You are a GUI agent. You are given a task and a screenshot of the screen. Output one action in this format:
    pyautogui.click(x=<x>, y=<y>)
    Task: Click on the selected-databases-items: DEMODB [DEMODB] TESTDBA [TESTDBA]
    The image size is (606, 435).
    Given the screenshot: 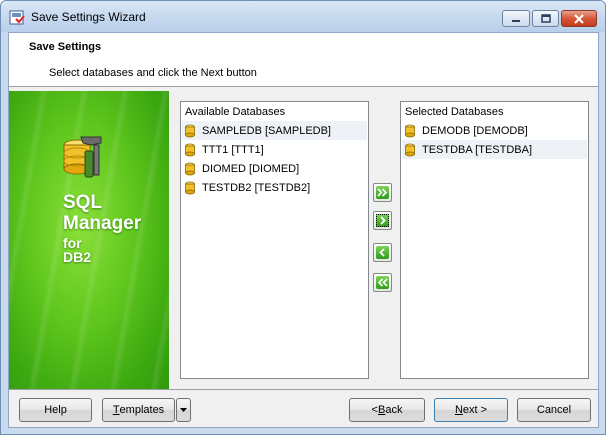 What is the action you would take?
    pyautogui.click(x=494, y=140)
    